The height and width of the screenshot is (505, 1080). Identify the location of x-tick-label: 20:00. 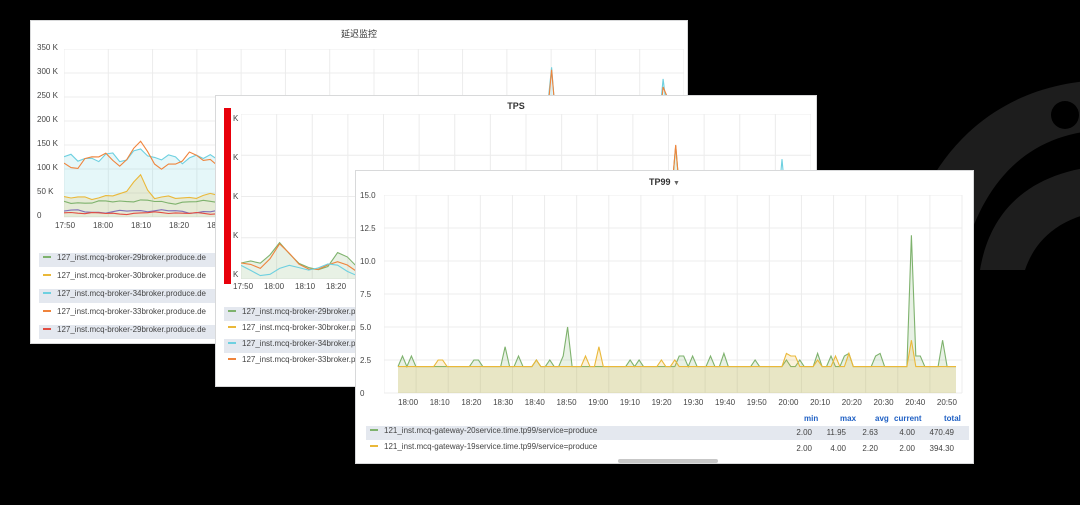
(788, 402).